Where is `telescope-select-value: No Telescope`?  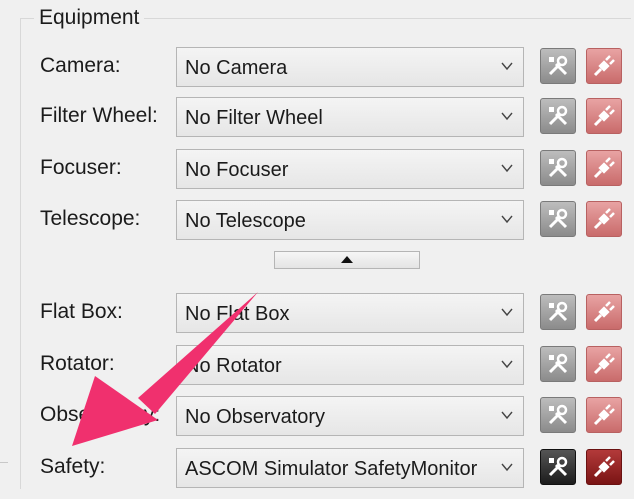
telescope-select-value: No Telescope is located at coordinates (245, 221).